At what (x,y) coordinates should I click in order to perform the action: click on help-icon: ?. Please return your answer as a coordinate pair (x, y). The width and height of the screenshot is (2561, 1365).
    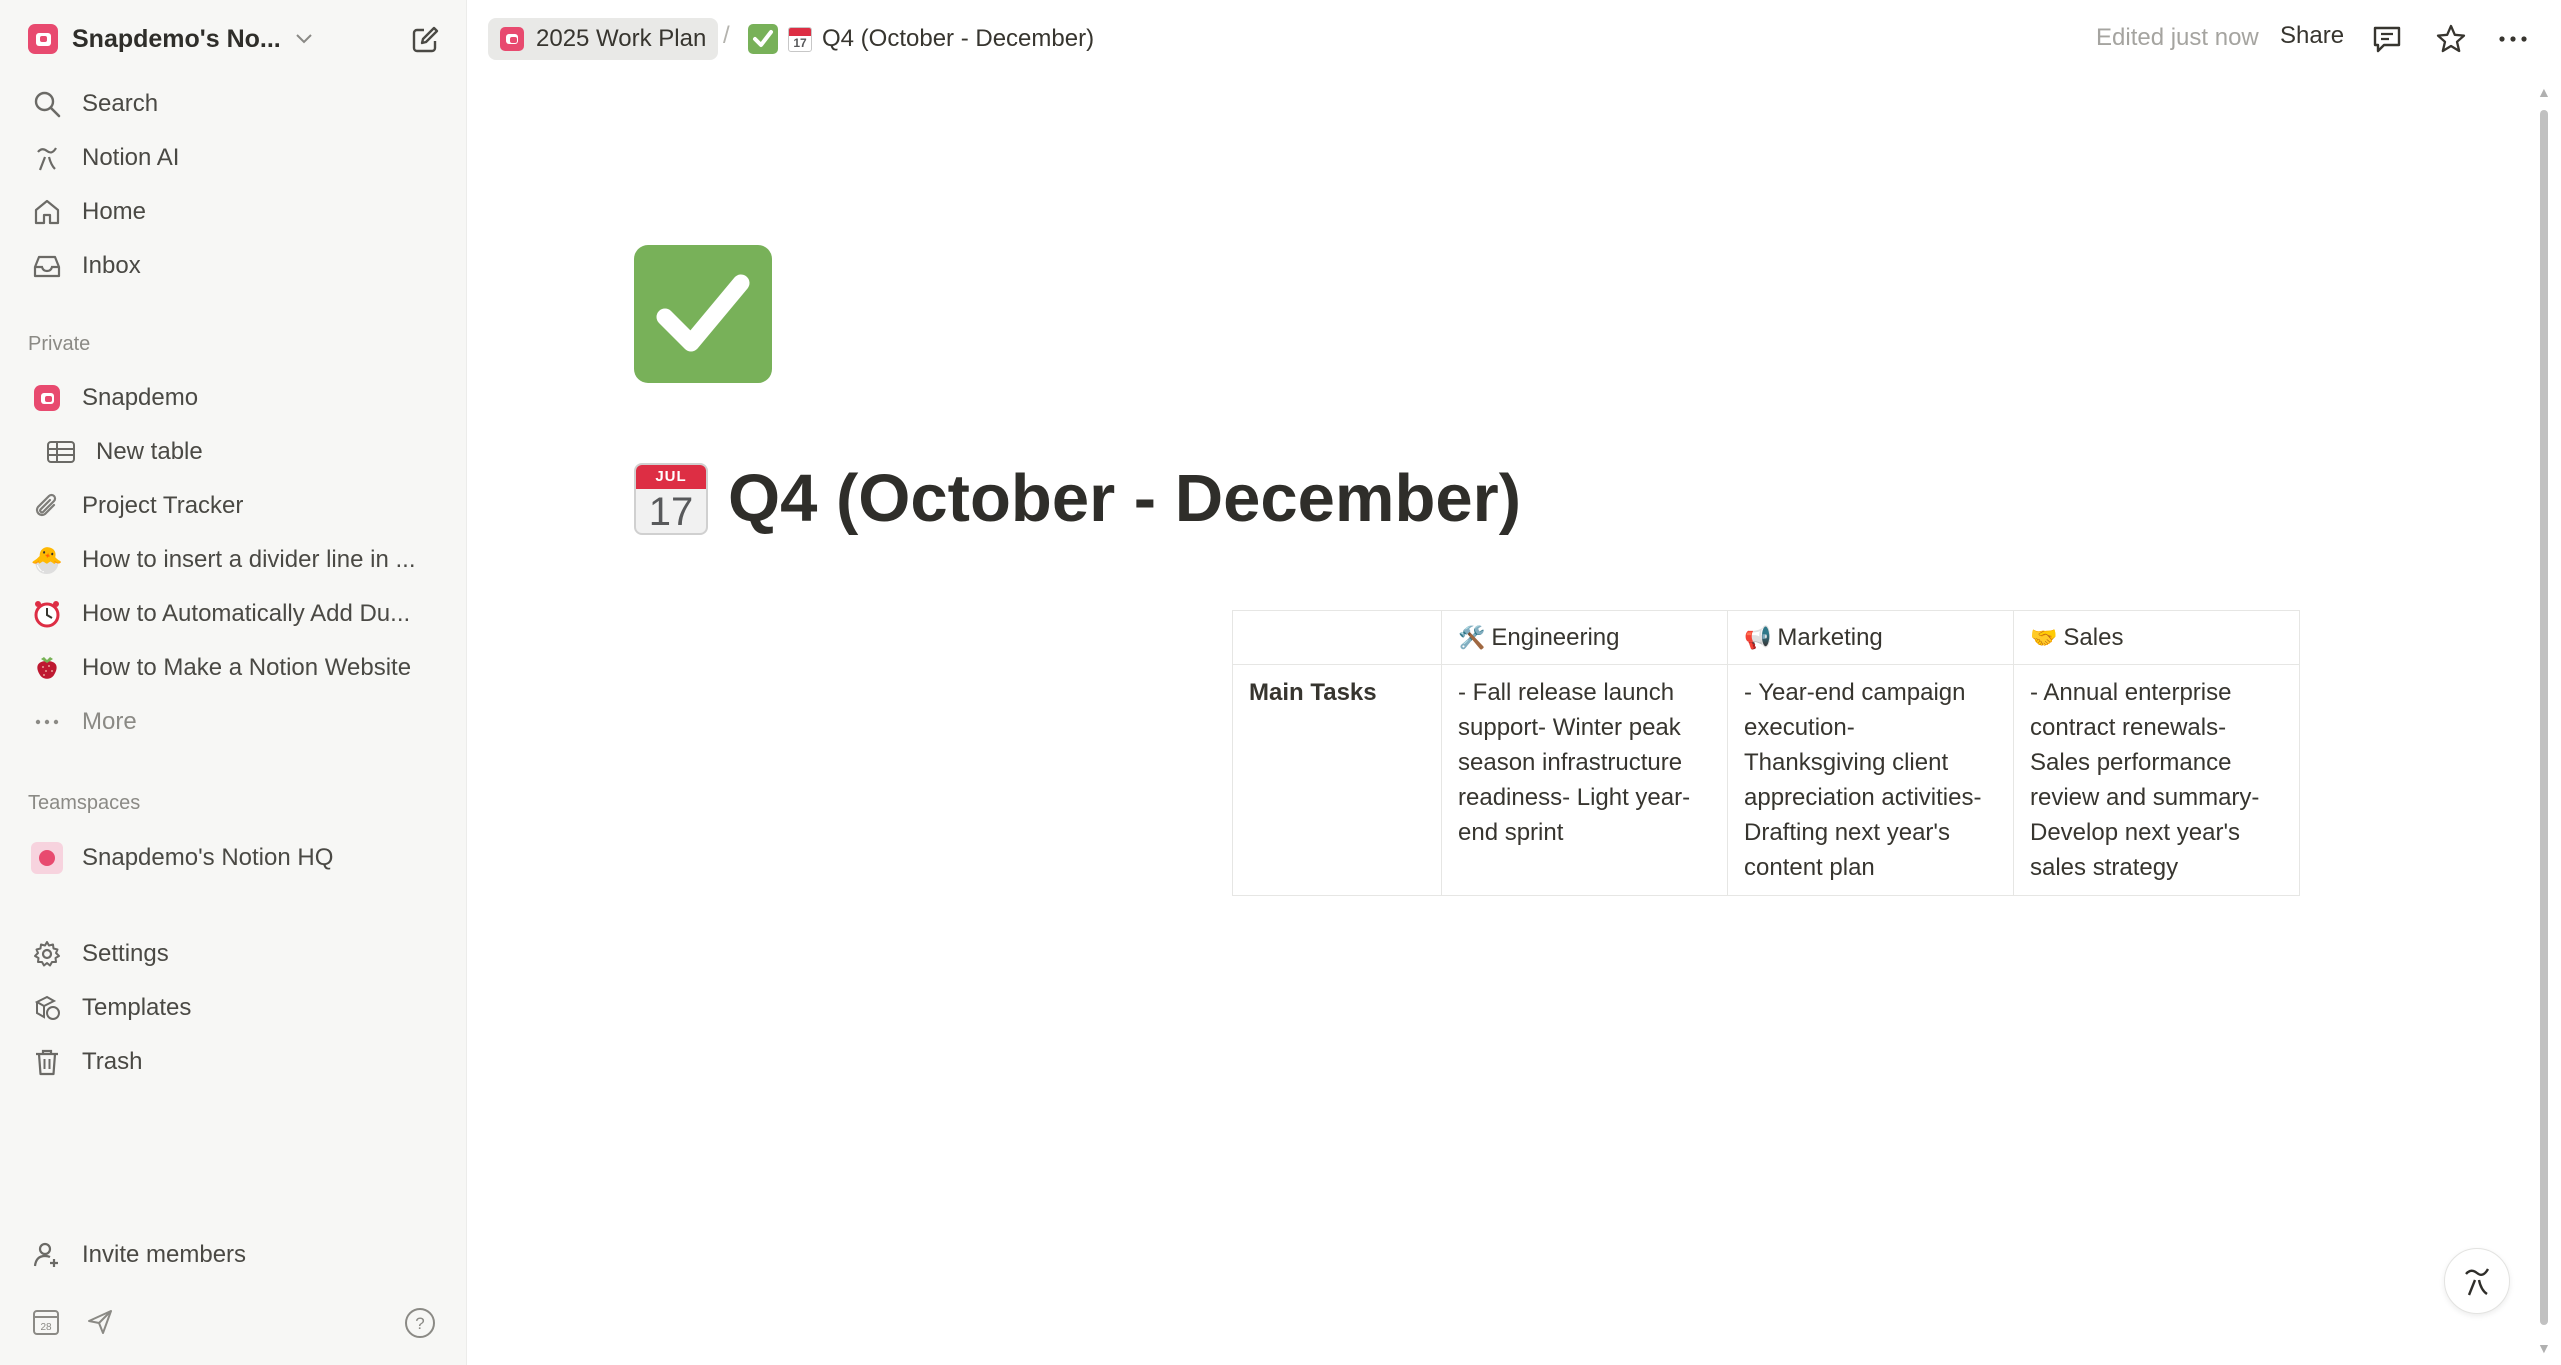
    Looking at the image, I should click on (420, 1323).